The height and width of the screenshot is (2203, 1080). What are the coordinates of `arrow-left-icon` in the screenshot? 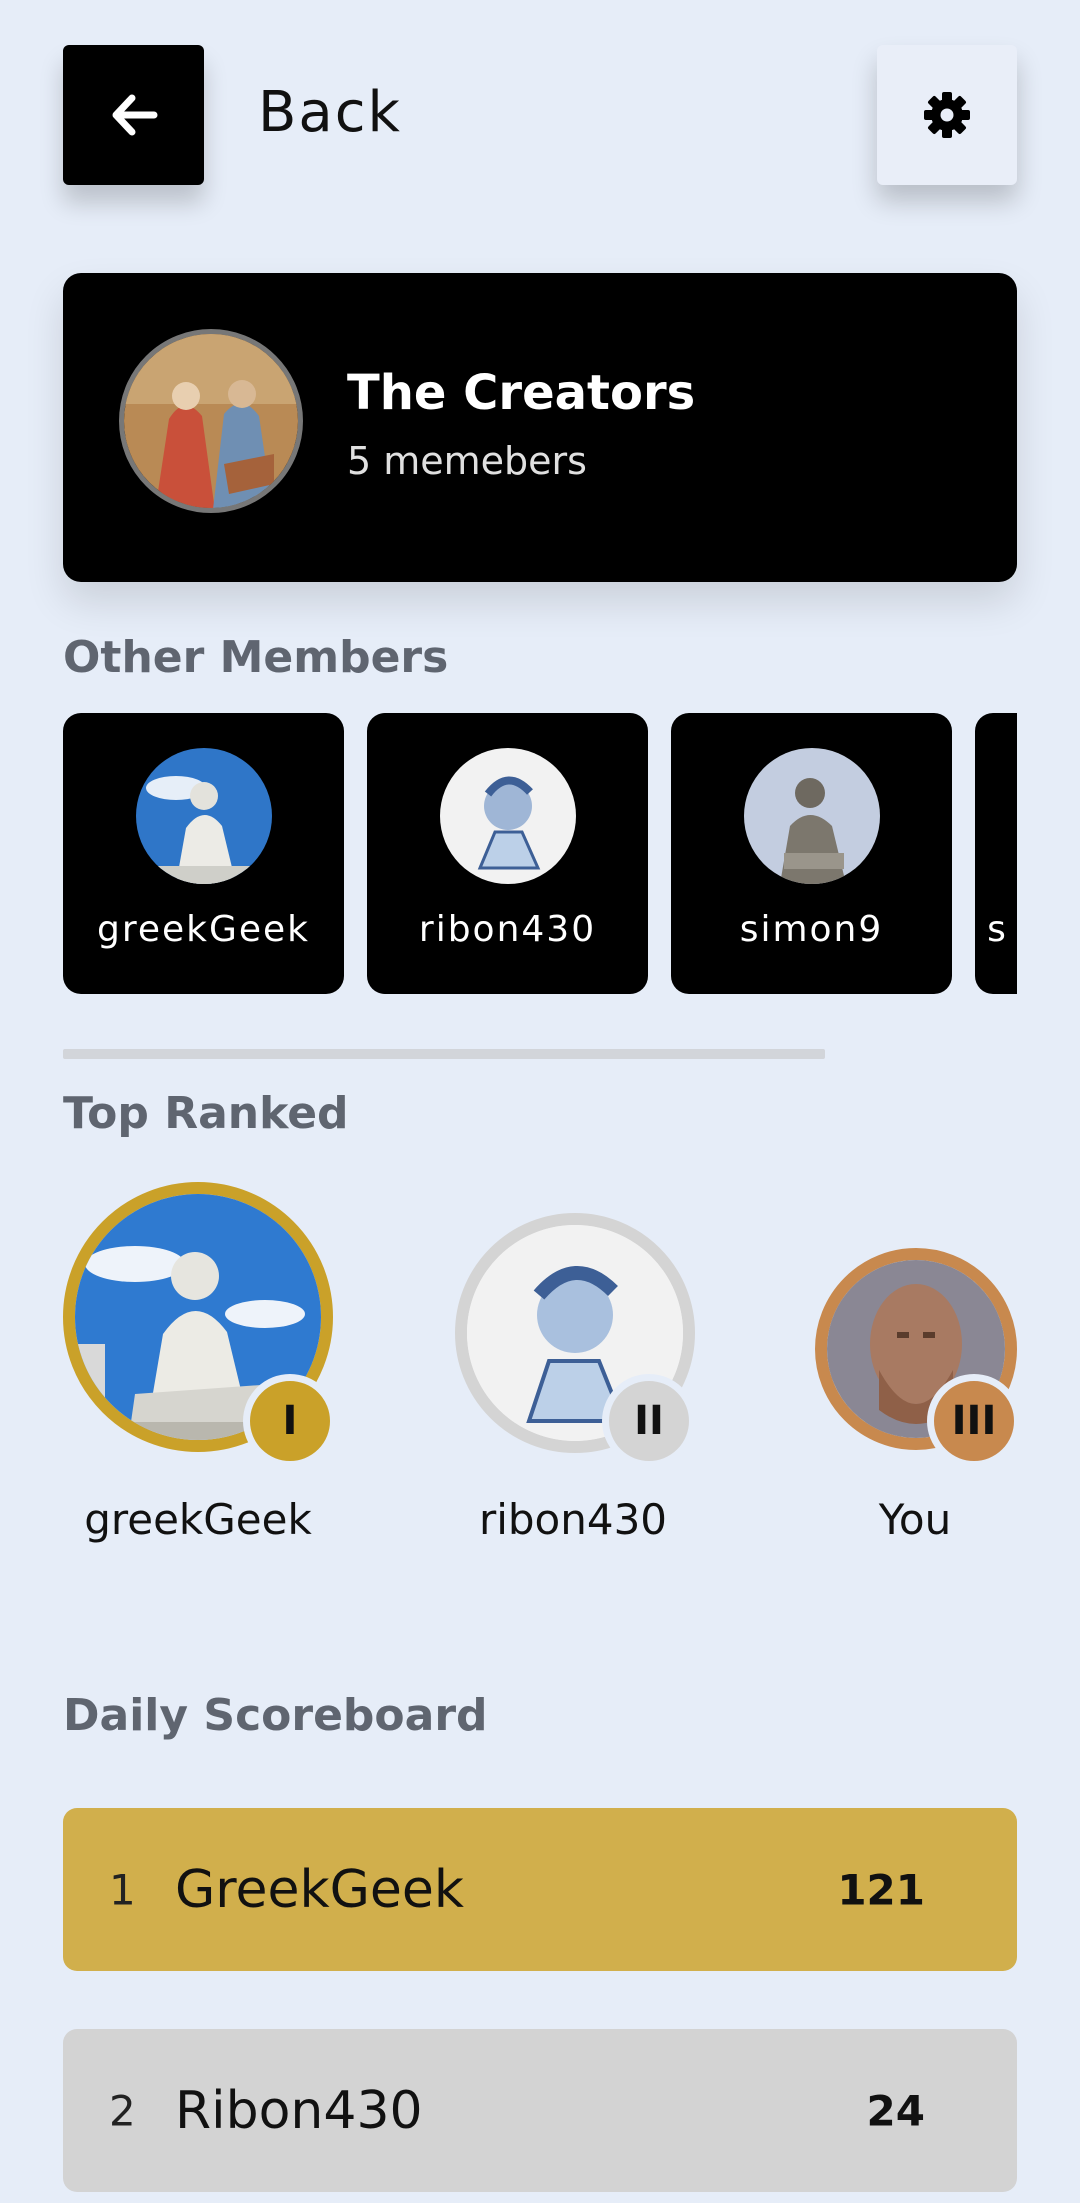 It's located at (134, 115).